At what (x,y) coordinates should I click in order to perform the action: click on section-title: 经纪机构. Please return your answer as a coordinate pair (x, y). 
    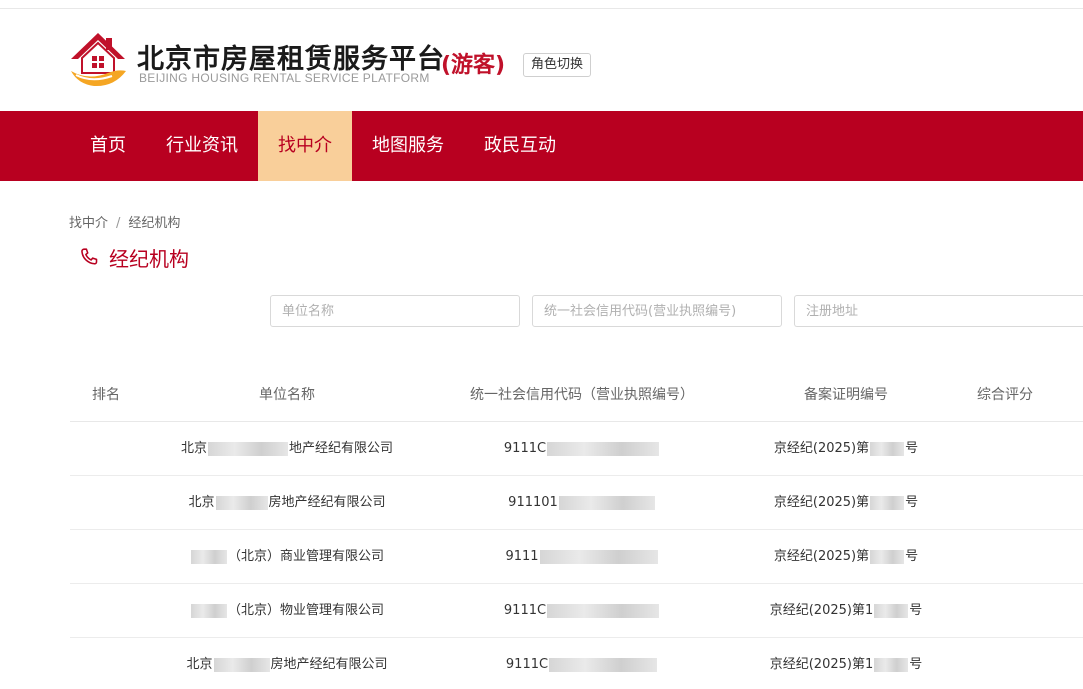
    Looking at the image, I should click on (133, 257).